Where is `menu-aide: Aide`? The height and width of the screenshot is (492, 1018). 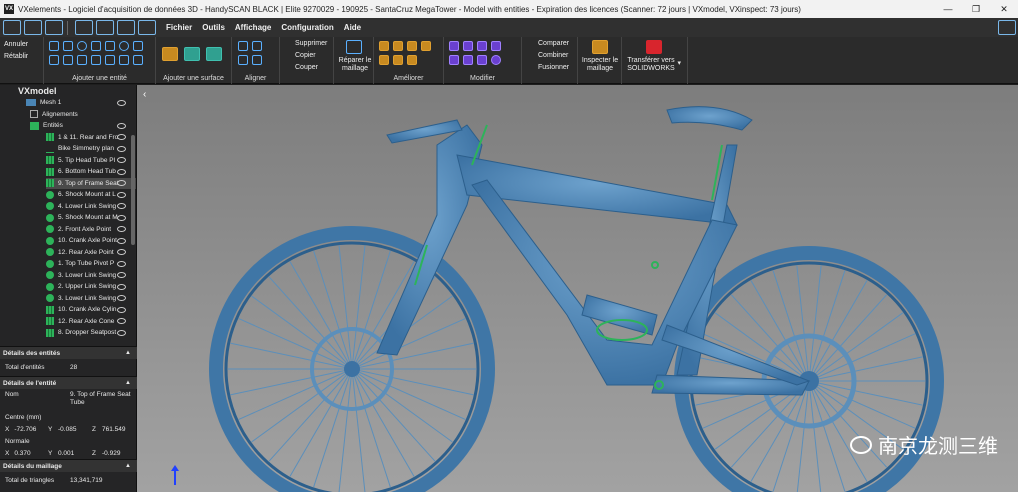
menu-aide: Aide is located at coordinates (352, 27).